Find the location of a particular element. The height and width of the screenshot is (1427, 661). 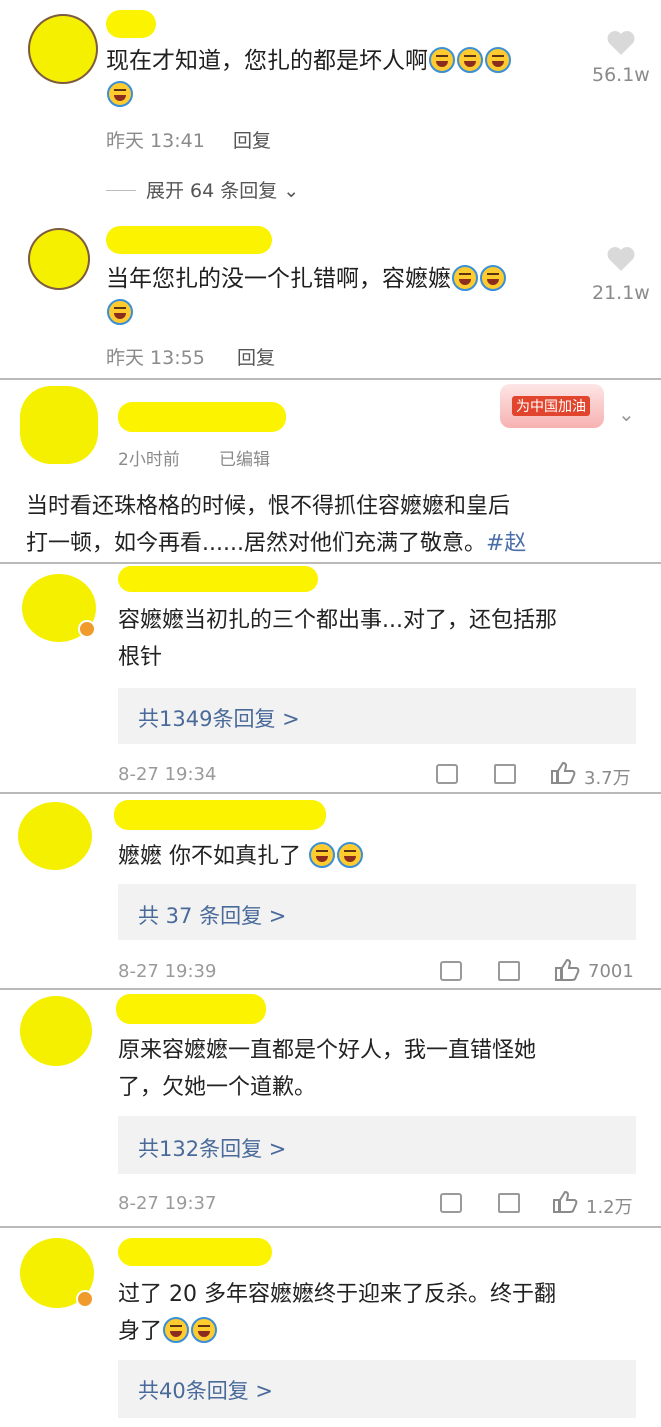

like-count: 21.1w is located at coordinates (621, 293).